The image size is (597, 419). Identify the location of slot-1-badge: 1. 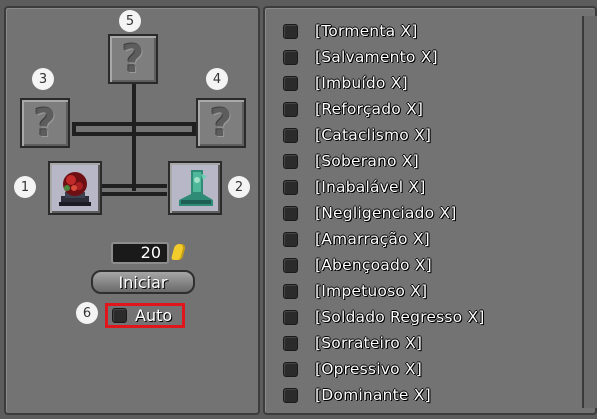
(25, 187).